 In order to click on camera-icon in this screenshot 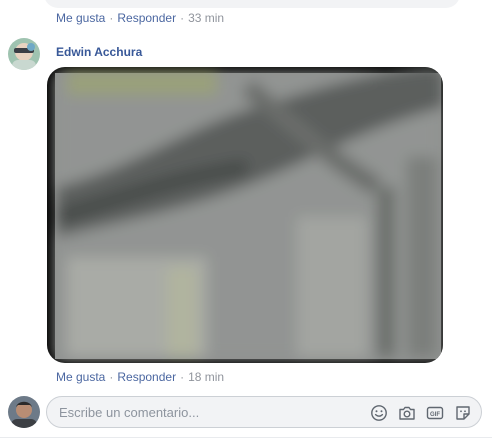, I will do `click(407, 413)`.